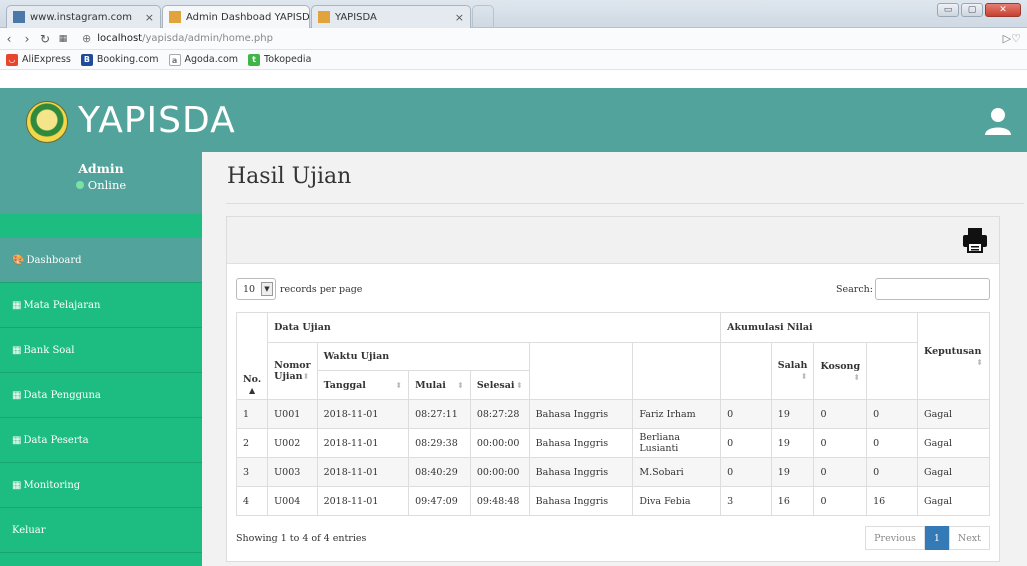 Image resolution: width=1027 pixels, height=566 pixels. Describe the element at coordinates (292, 365) in the screenshot. I see `col-nomor-label: Nomor` at that location.